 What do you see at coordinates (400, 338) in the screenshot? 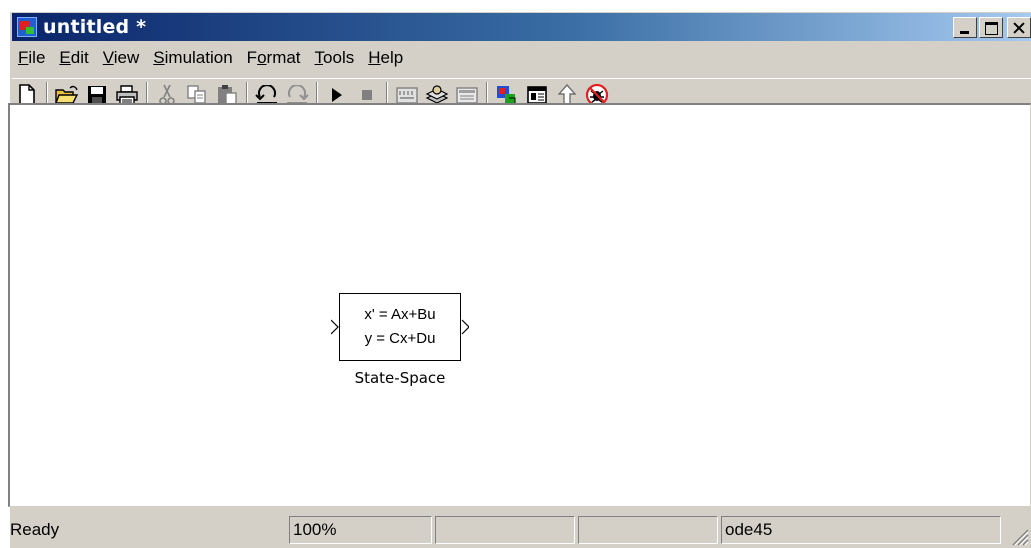
I see `block-equation-output: y = Cx+Du` at bounding box center [400, 338].